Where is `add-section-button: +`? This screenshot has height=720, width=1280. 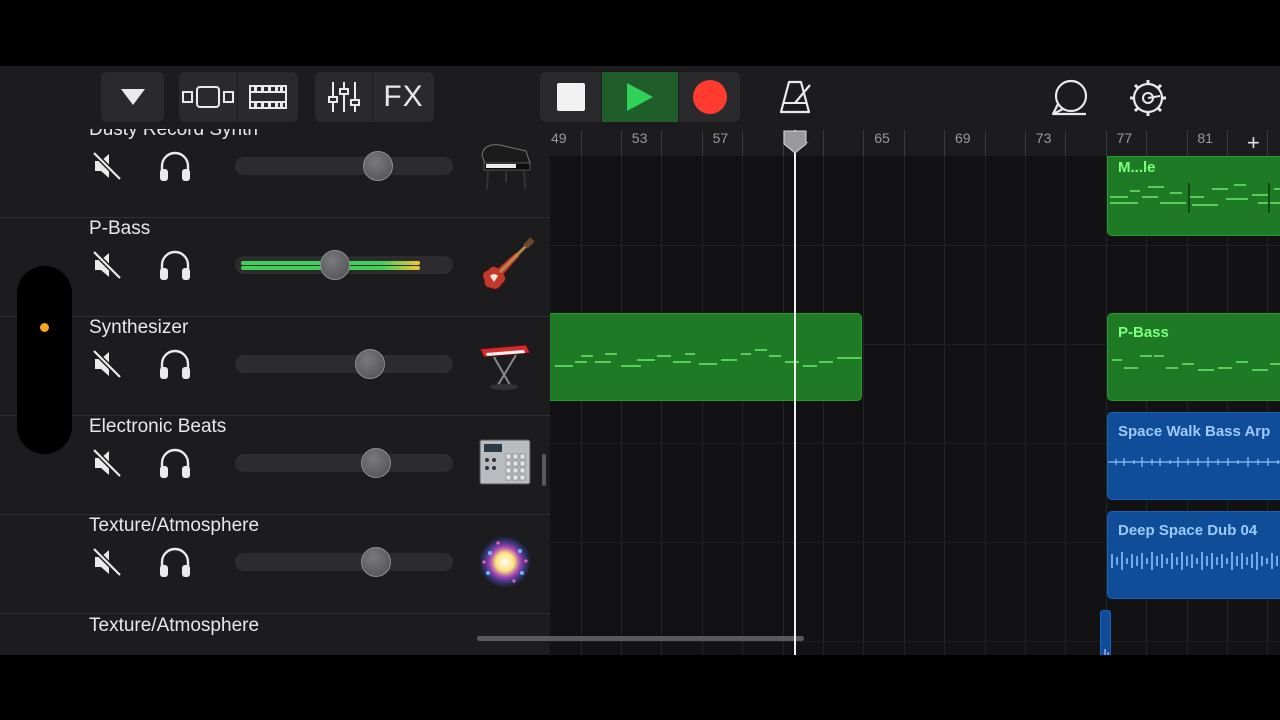 add-section-button: + is located at coordinates (1253, 143).